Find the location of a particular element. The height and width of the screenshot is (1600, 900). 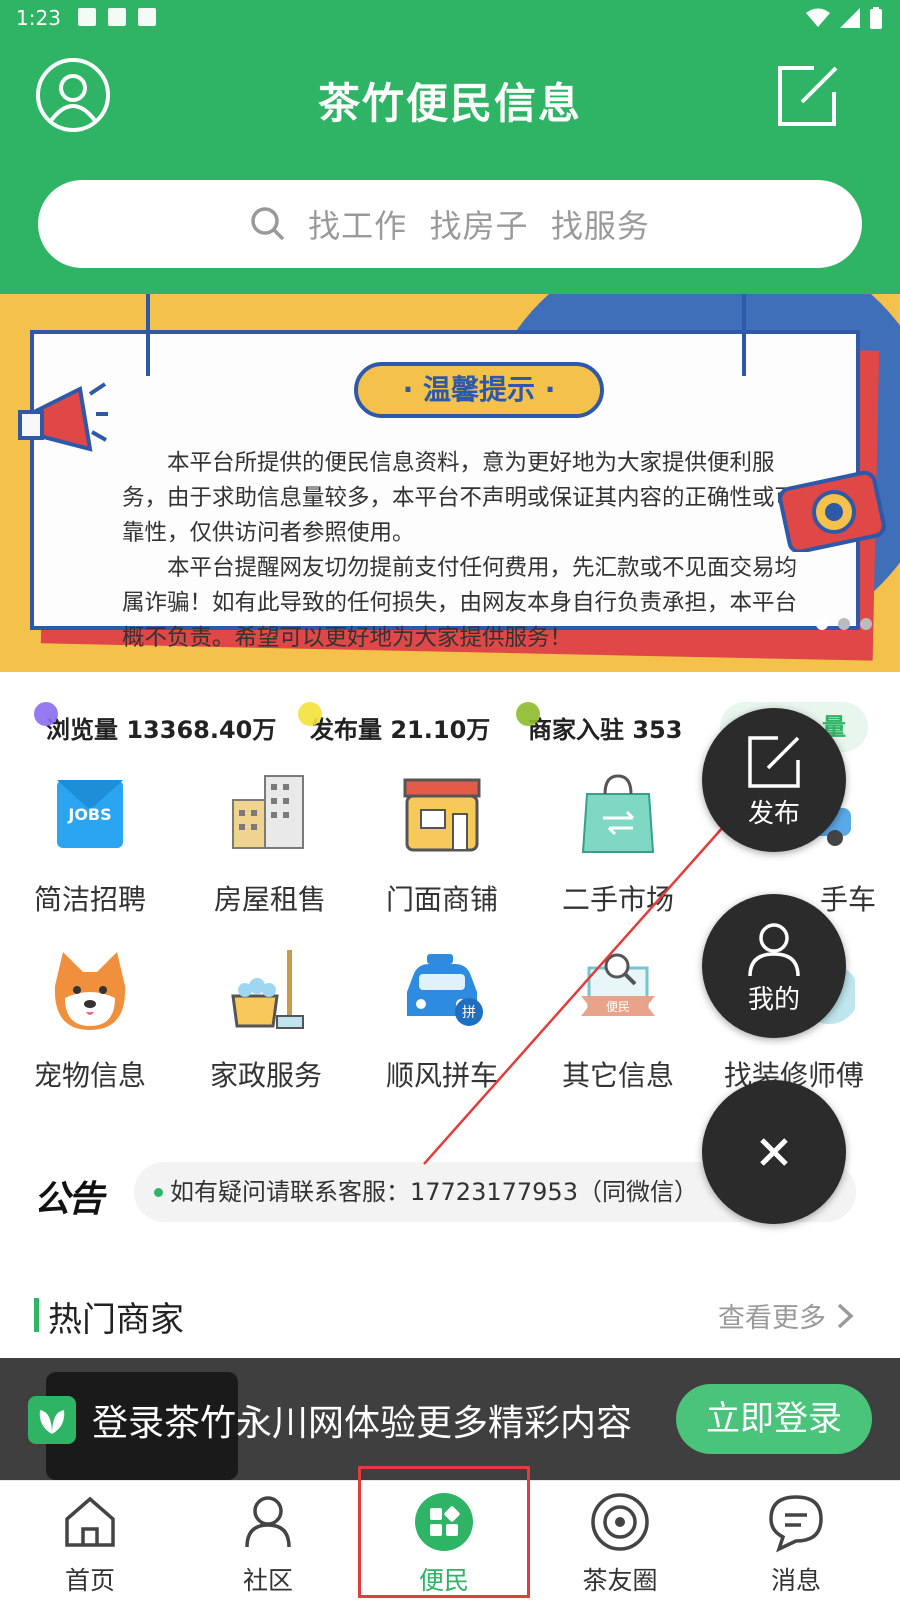

category-label: 房屋租售 is located at coordinates (269, 899).